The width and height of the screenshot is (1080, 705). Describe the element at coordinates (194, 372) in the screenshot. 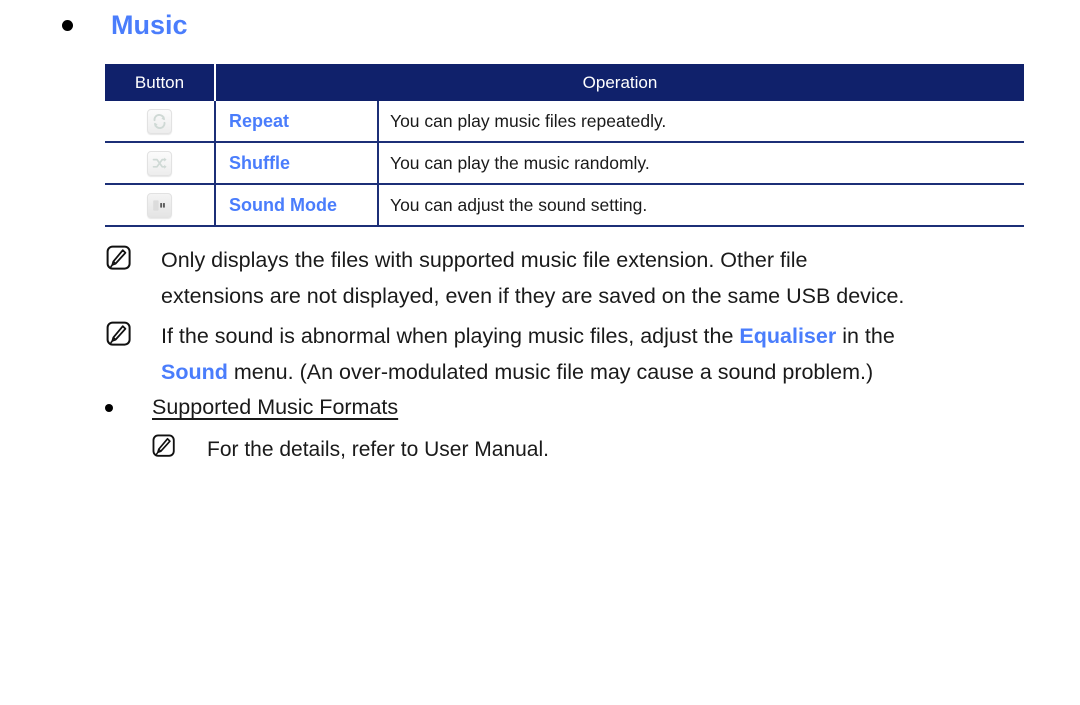

I see `keyword-sound: Sound` at that location.